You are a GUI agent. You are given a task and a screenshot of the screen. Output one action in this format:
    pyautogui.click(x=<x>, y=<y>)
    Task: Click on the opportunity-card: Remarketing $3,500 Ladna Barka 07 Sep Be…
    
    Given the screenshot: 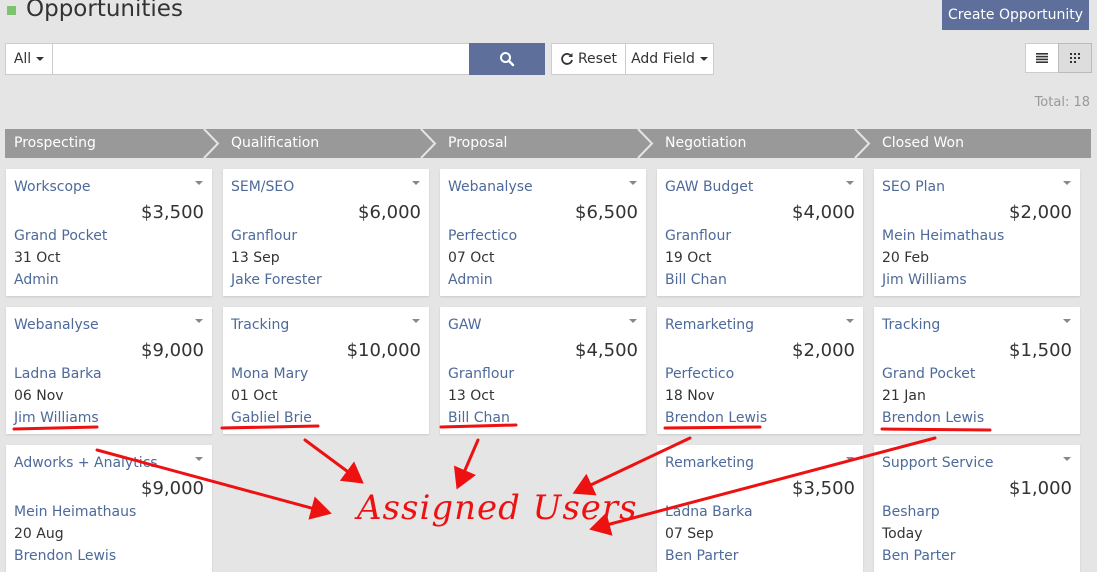 What is the action you would take?
    pyautogui.click(x=760, y=508)
    